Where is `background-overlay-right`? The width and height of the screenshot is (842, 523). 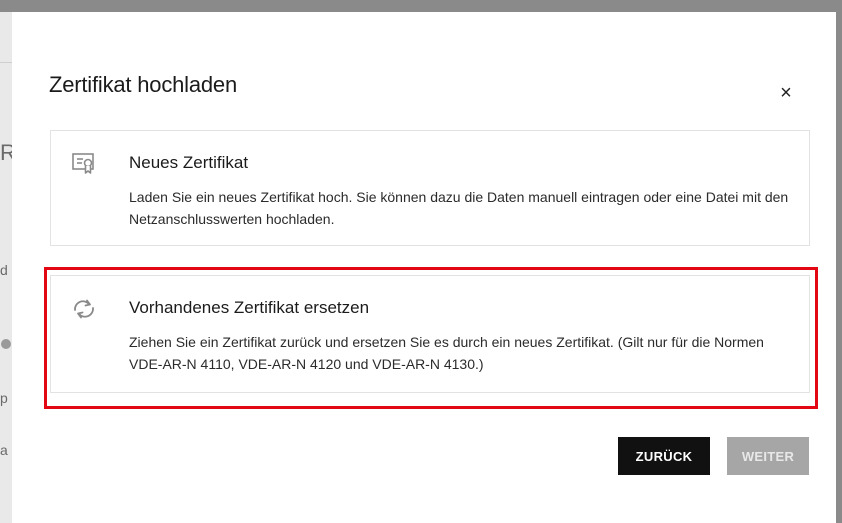 background-overlay-right is located at coordinates (839, 261).